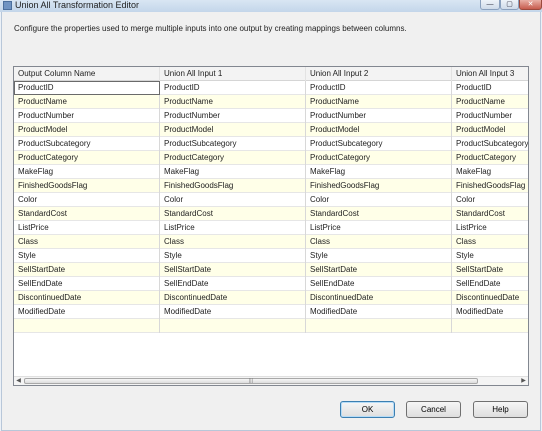 The width and height of the screenshot is (542, 431). Describe the element at coordinates (500, 409) in the screenshot. I see `help-button: Help` at that location.